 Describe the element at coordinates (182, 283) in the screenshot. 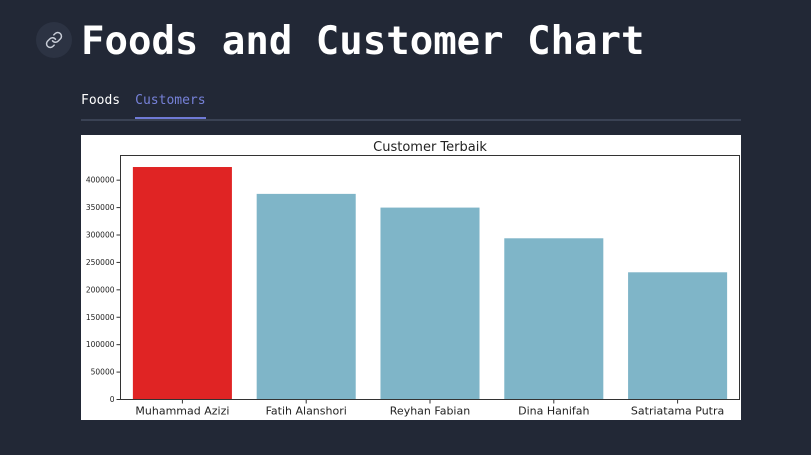

I see `bar-muhammad-azizi` at that location.